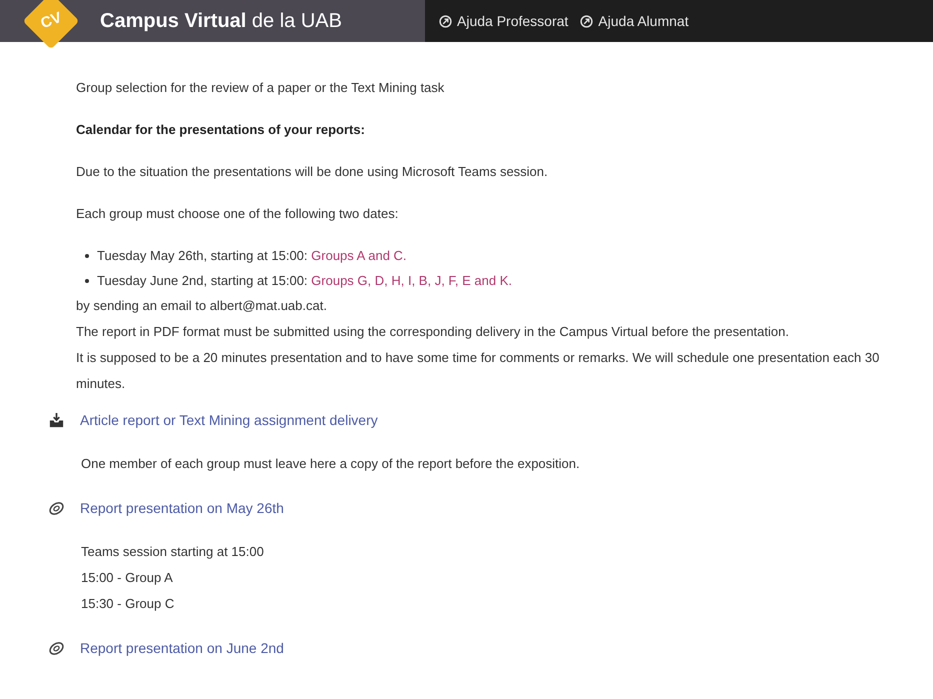 This screenshot has height=699, width=933. What do you see at coordinates (221, 21) in the screenshot?
I see `site-title: Campus Virtual de la UAB` at bounding box center [221, 21].